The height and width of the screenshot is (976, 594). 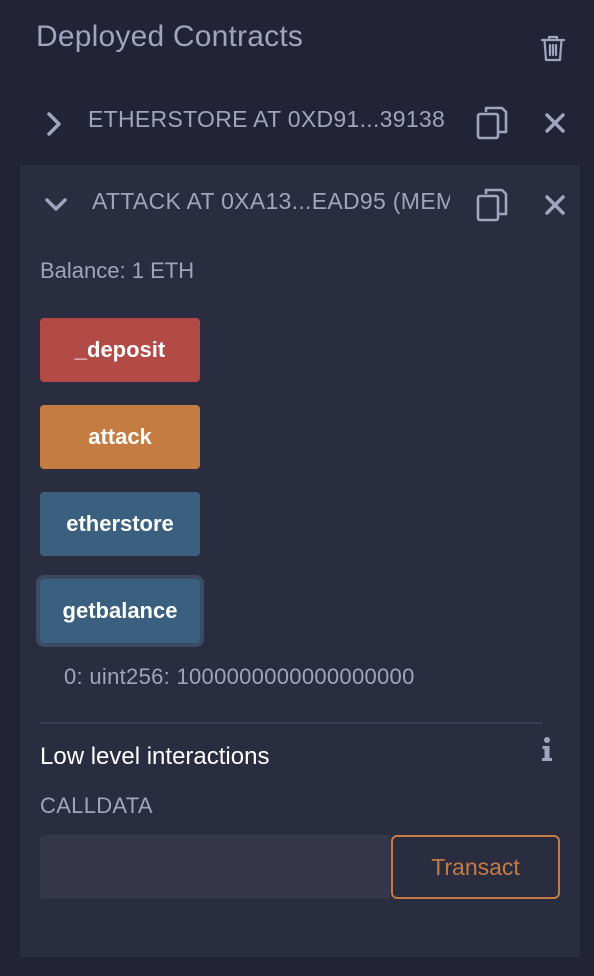 I want to click on info-icon, so click(x=547, y=750).